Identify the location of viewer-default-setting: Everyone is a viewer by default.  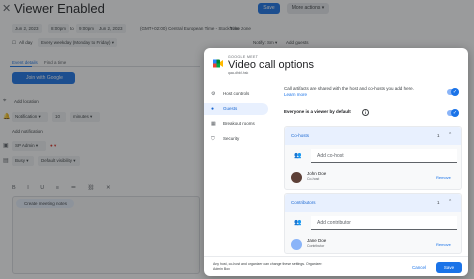
(317, 112).